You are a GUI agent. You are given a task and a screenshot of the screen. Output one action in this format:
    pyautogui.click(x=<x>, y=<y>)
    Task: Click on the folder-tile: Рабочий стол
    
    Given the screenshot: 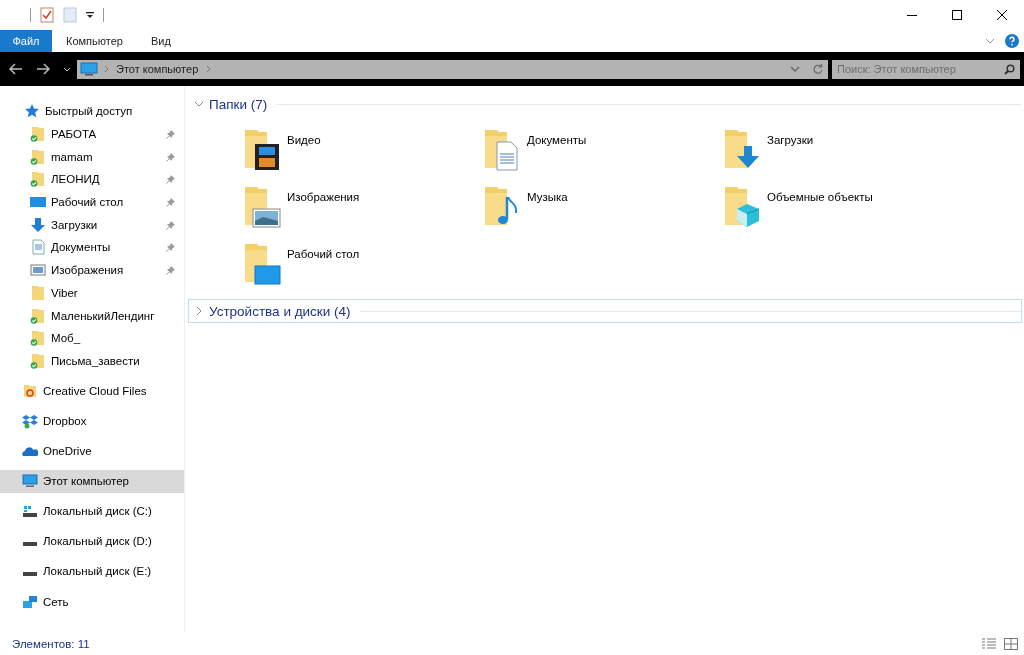 What is the action you would take?
    pyautogui.click(x=363, y=264)
    